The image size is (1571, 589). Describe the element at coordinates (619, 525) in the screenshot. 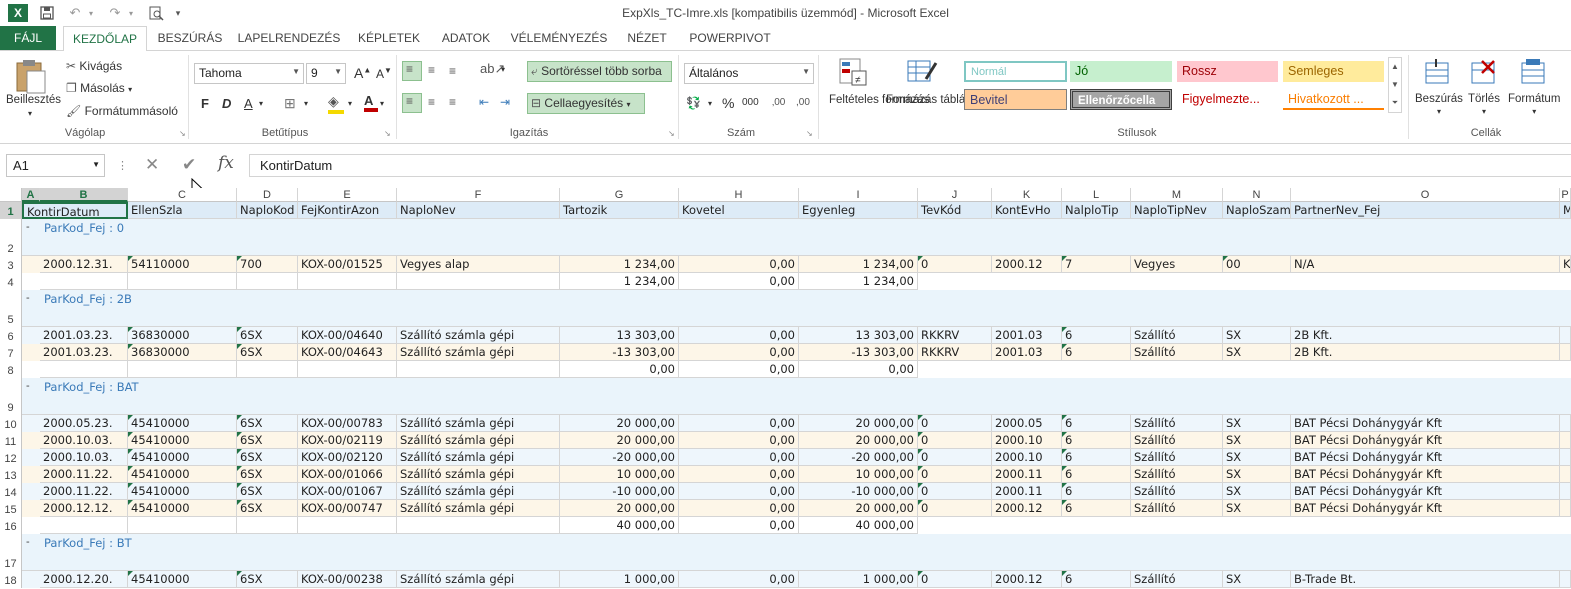

I see `table-cell: 40 000,00` at that location.